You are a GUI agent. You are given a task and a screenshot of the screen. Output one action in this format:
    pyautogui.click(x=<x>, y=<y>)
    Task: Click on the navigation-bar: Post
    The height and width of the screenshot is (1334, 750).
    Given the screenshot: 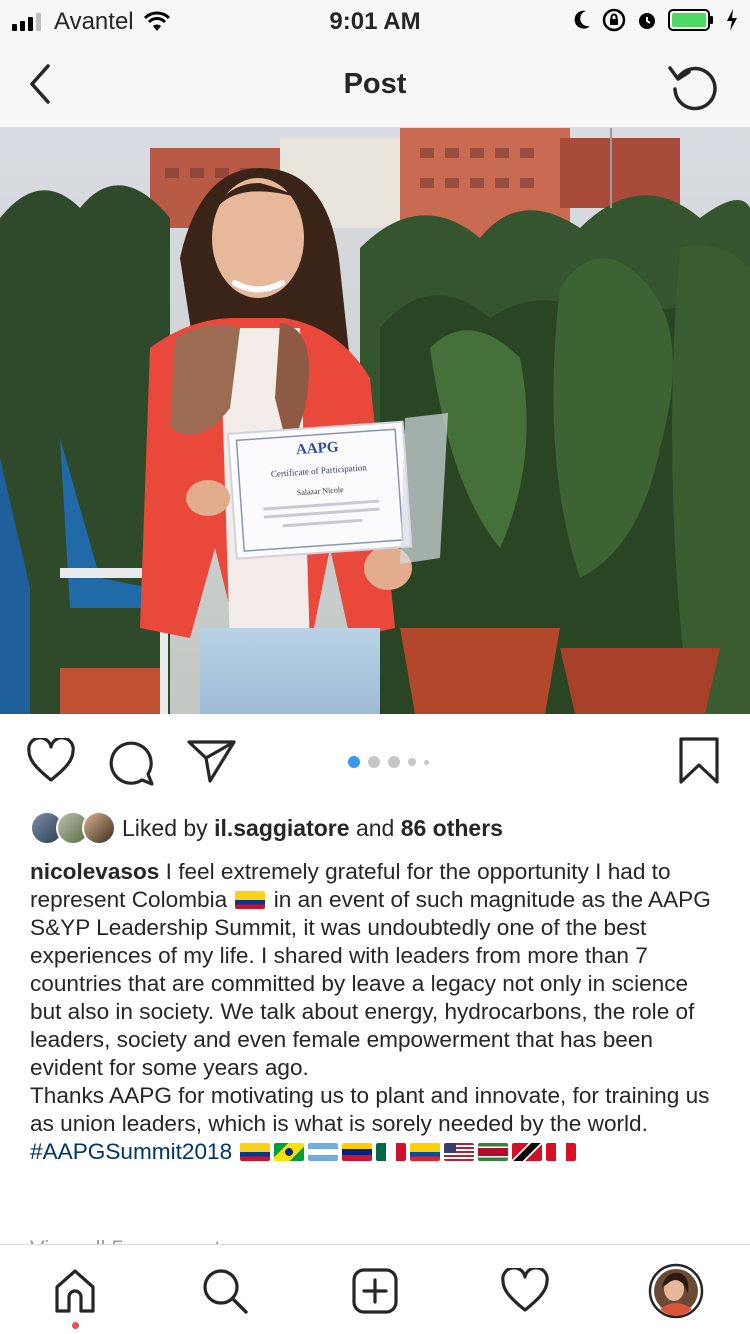 What is the action you would take?
    pyautogui.click(x=375, y=84)
    